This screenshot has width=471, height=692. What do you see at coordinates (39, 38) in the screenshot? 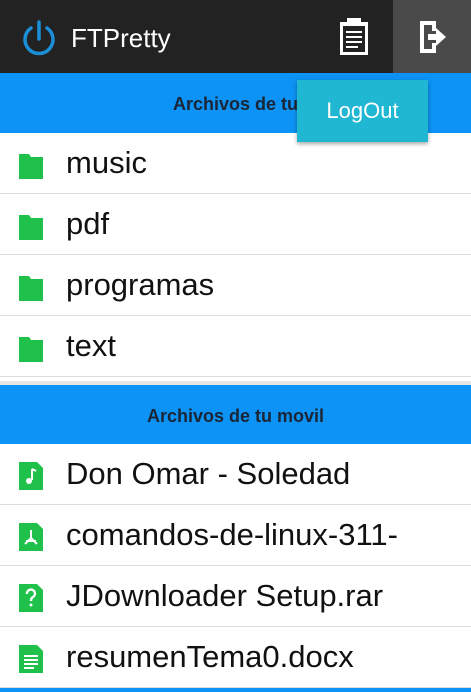
I see `power-icon` at bounding box center [39, 38].